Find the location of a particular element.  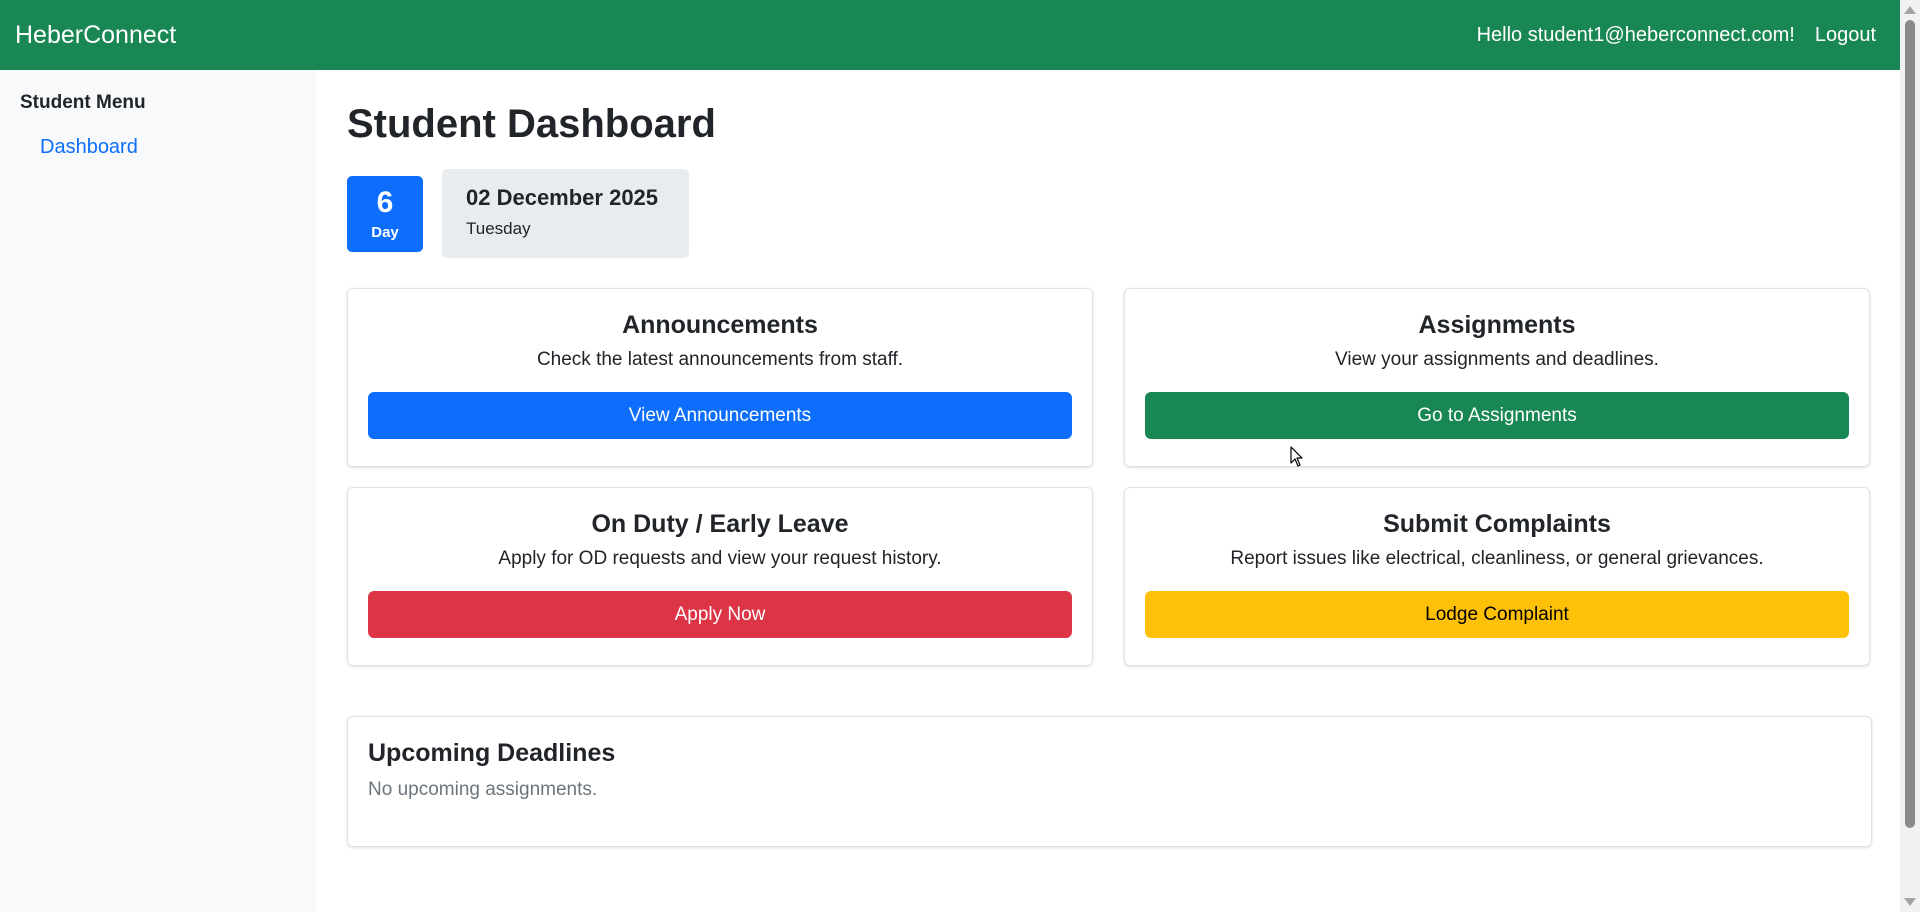

logout-link: Logout is located at coordinates (1845, 35).